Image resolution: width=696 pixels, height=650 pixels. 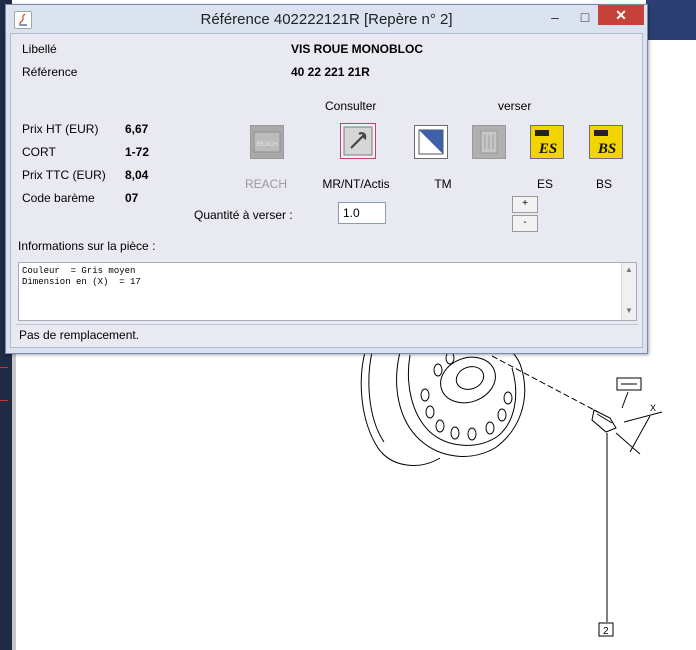 What do you see at coordinates (547, 149) in the screenshot?
I see `svg-text: ES` at bounding box center [547, 149].